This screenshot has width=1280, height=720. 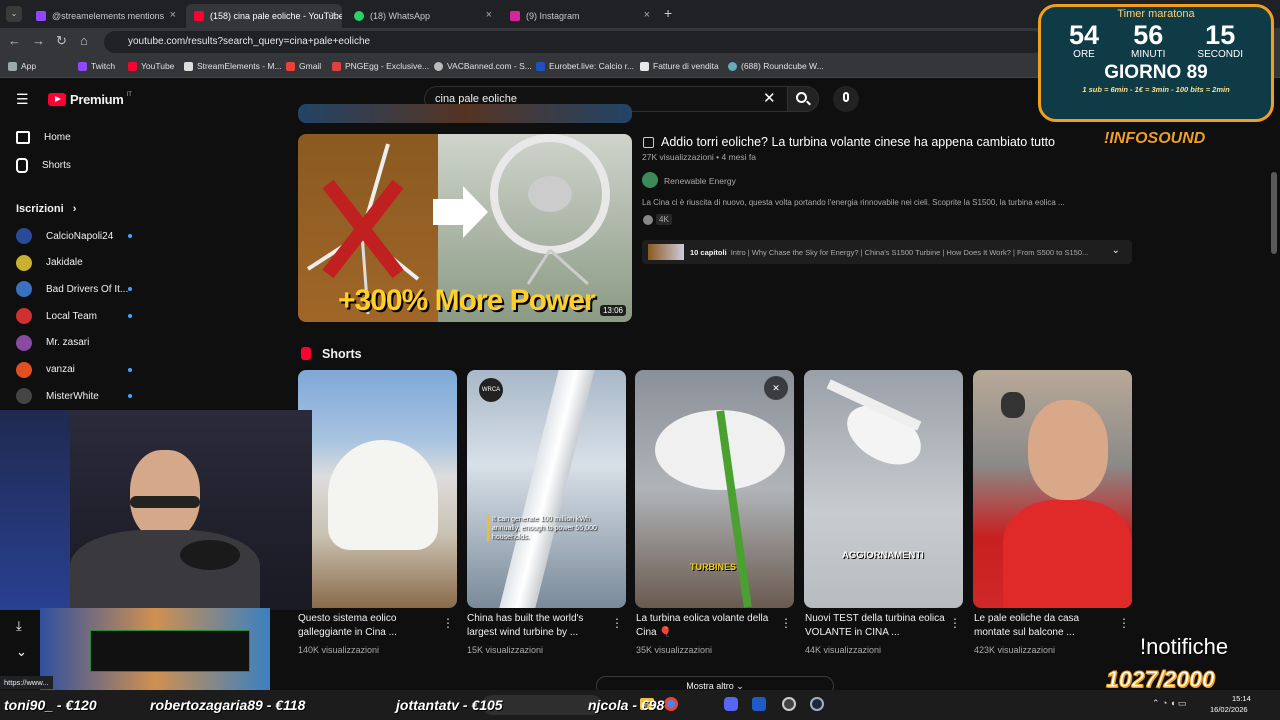 What do you see at coordinates (1229, 709) in the screenshot?
I see `date: 16/02/2026` at bounding box center [1229, 709].